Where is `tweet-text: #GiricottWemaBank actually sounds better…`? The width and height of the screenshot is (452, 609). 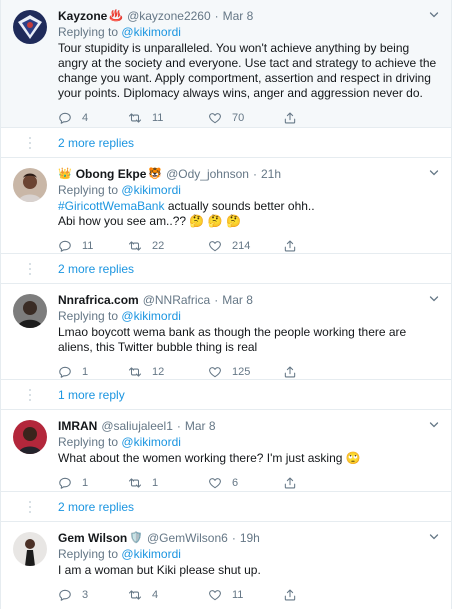 tweet-text: #GiricottWemaBank actually sounds better… is located at coordinates (248, 214).